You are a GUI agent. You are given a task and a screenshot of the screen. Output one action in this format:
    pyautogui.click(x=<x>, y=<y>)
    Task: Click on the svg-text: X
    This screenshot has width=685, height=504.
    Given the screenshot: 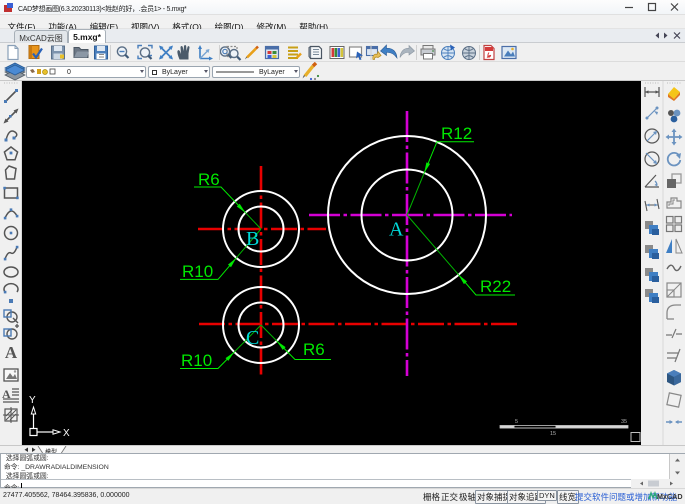 What is the action you would take?
    pyautogui.click(x=66, y=433)
    